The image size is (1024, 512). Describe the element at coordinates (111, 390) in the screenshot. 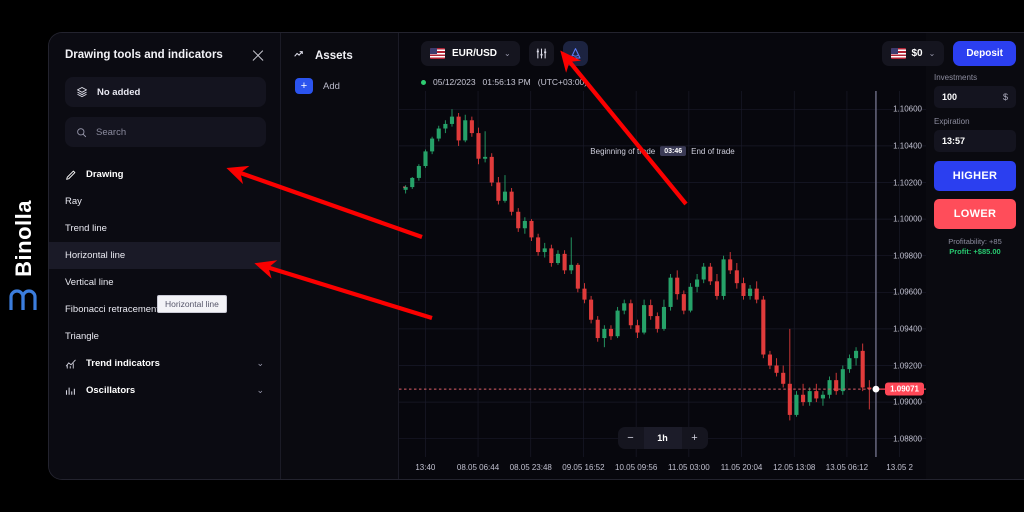

I see `tool-label: Oscillators` at that location.